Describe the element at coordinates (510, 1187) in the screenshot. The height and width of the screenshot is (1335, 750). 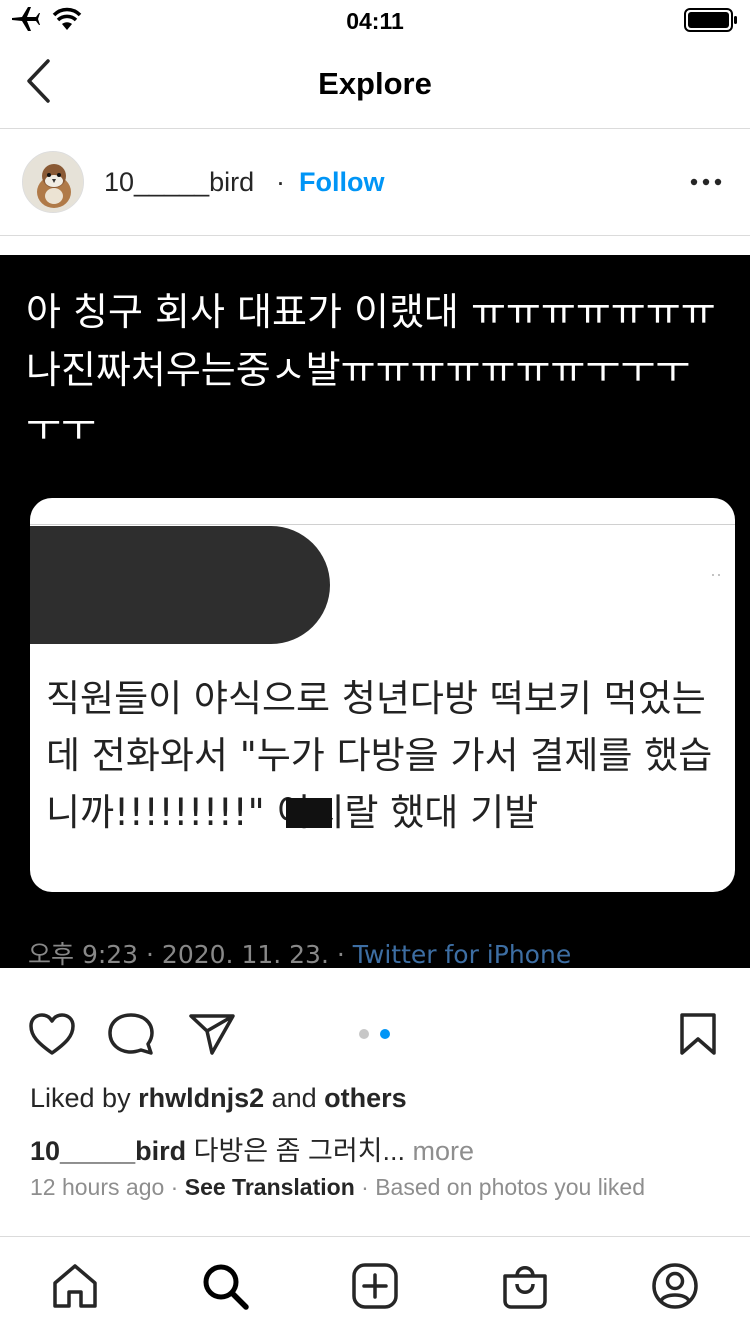
I see `recommendation-reason: Based on photos you liked` at that location.